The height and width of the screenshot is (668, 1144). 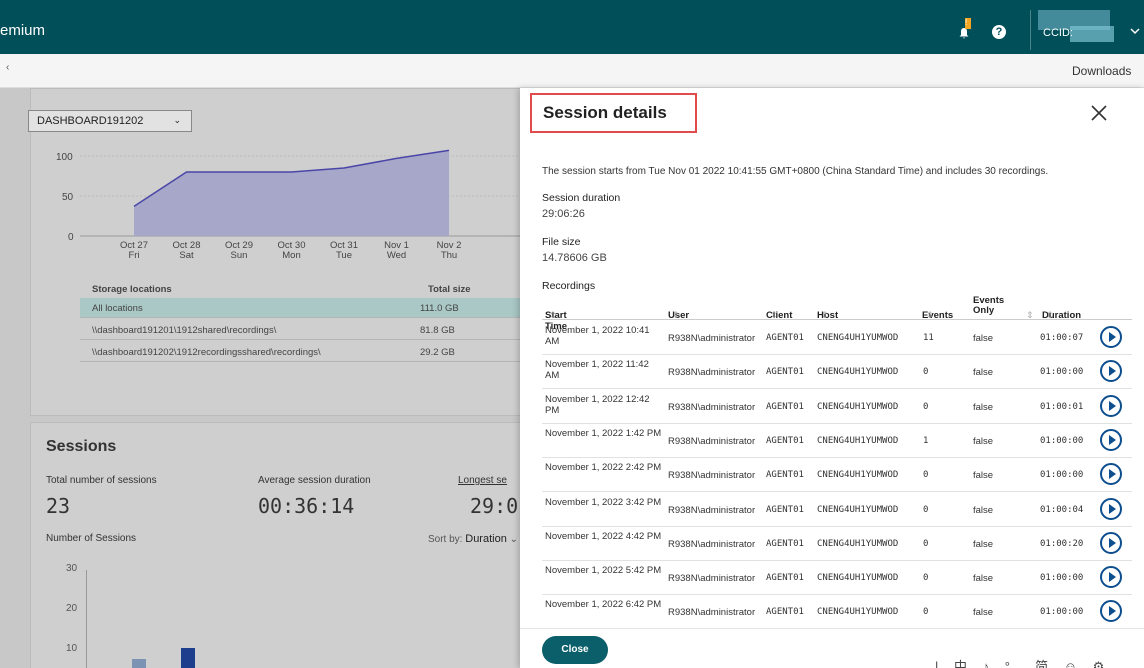 What do you see at coordinates (575, 650) in the screenshot?
I see `close-button: Close` at bounding box center [575, 650].